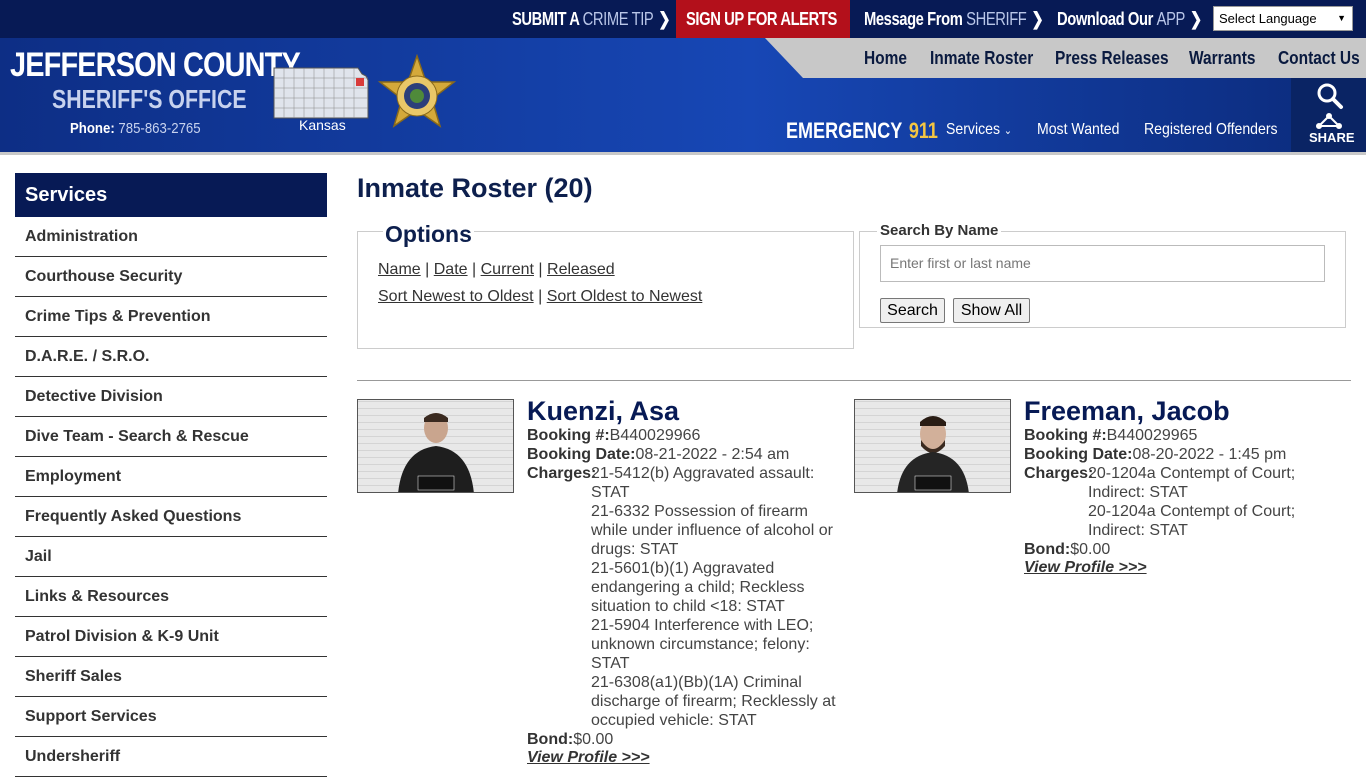 The image size is (1366, 777). Describe the element at coordinates (655, 435) in the screenshot. I see `booking-number-value: B440029966` at that location.